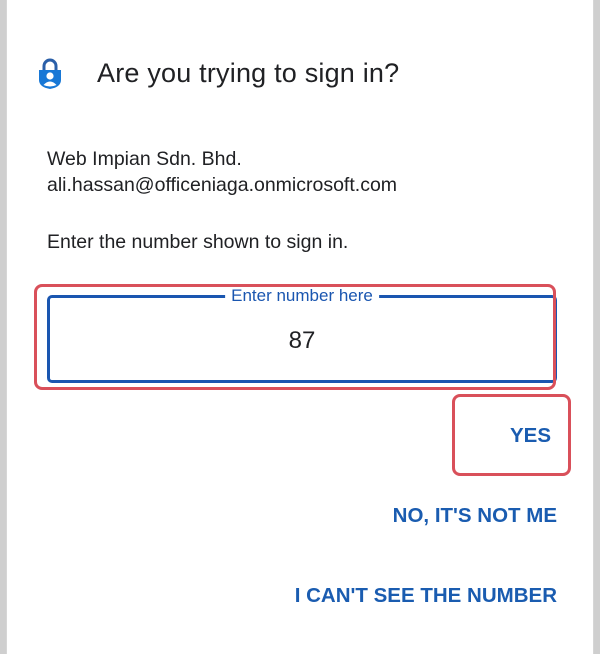 The width and height of the screenshot is (600, 654). Describe the element at coordinates (295, 337) in the screenshot. I see `number-field-highlight` at that location.